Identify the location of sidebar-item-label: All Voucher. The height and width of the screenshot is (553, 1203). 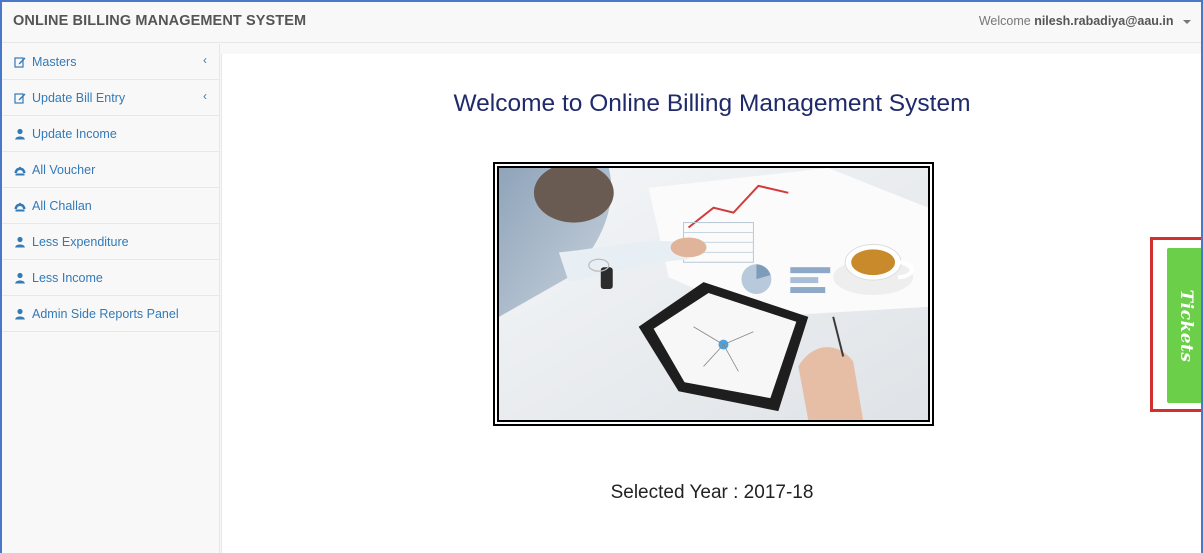
(64, 169).